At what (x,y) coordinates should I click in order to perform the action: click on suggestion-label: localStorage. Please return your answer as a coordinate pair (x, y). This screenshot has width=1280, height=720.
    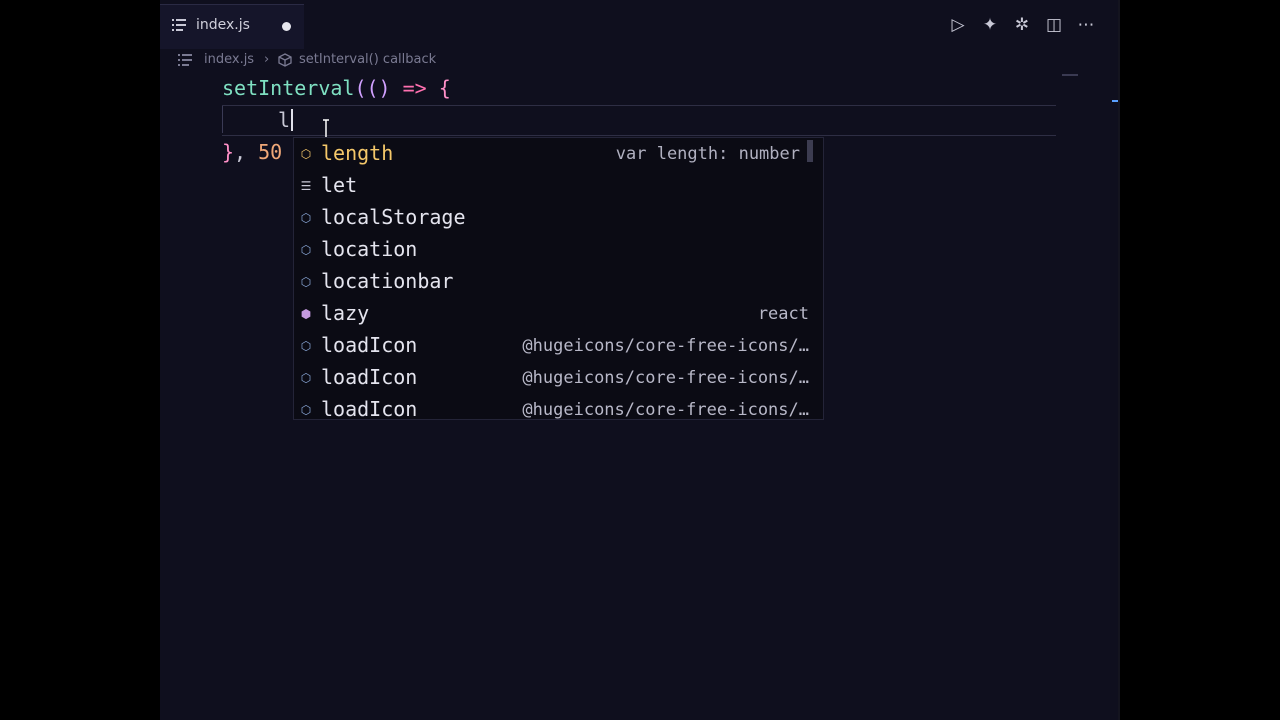
    Looking at the image, I should click on (393, 217).